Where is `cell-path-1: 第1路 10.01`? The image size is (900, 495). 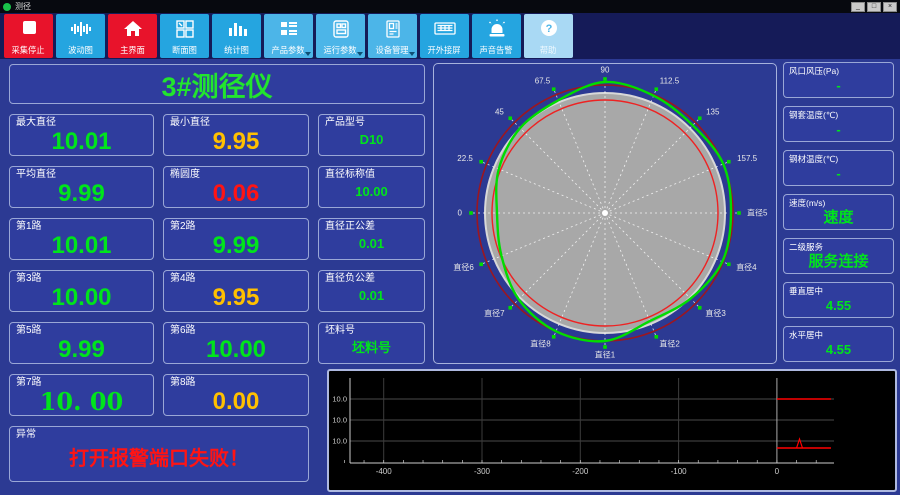 cell-path-1: 第1路 10.01 is located at coordinates (81, 239).